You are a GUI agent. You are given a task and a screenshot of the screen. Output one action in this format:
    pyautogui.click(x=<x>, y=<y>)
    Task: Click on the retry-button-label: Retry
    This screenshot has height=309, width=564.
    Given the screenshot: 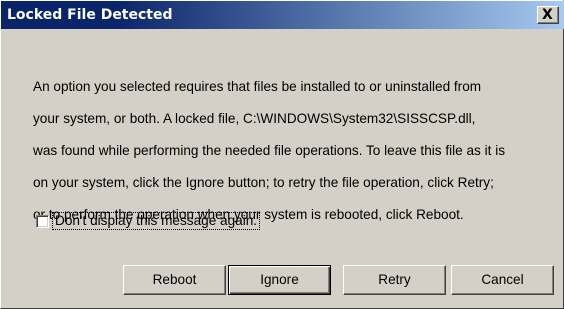 What is the action you would take?
    pyautogui.click(x=394, y=279)
    